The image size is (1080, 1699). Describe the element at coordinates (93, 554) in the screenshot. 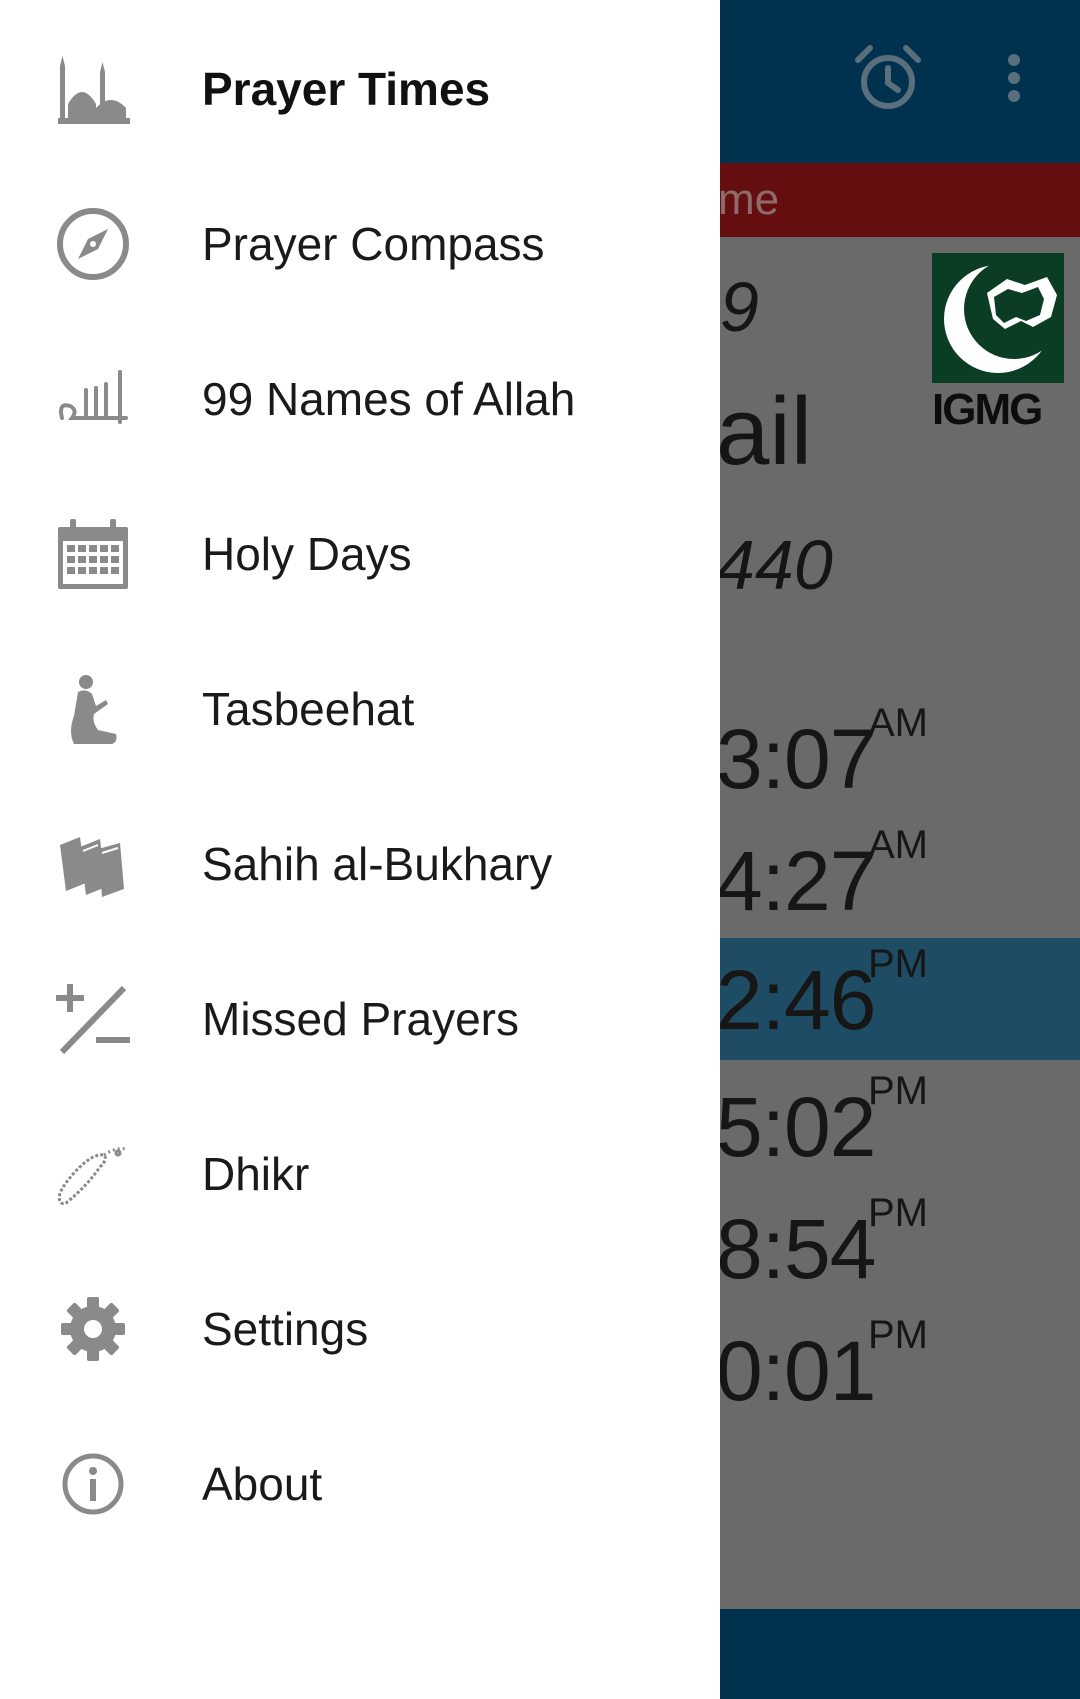

I see `calendar-icon` at that location.